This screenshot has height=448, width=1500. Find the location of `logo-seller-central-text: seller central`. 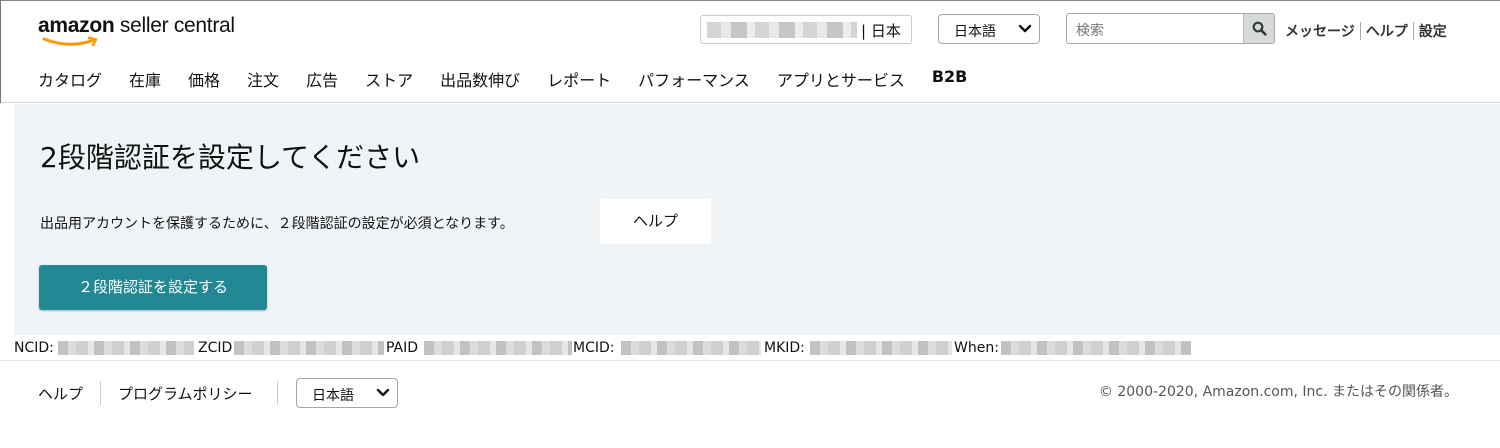

logo-seller-central-text: seller central is located at coordinates (174, 25).